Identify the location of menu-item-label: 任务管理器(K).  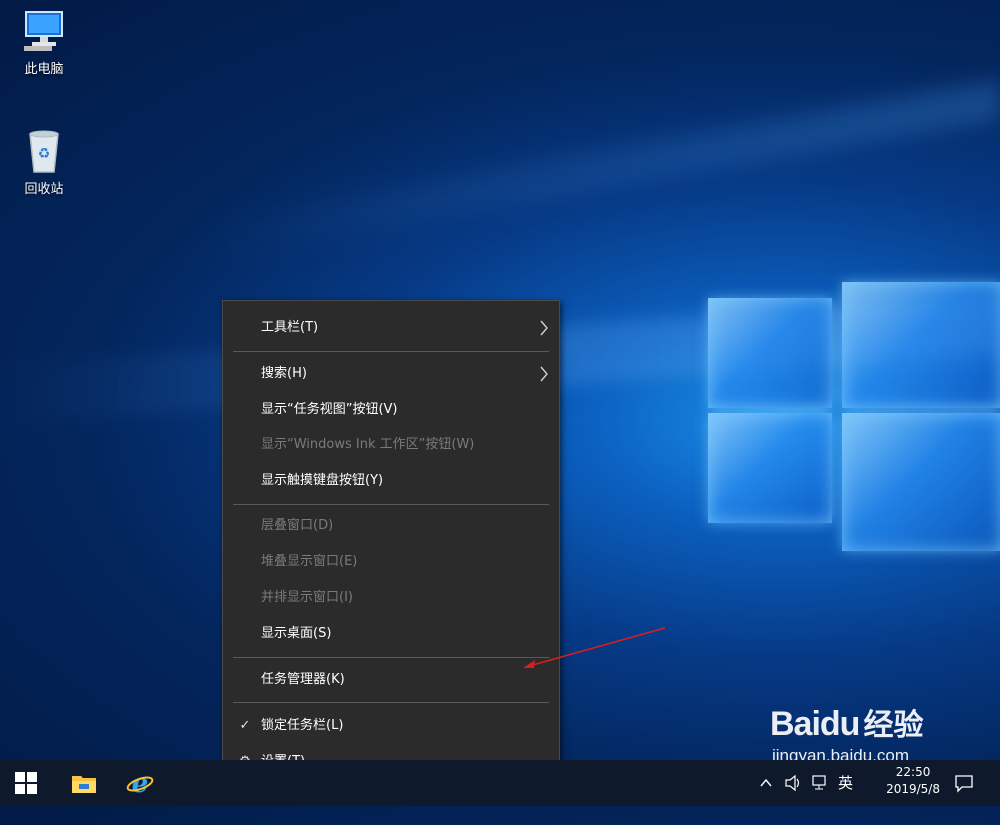
(303, 679).